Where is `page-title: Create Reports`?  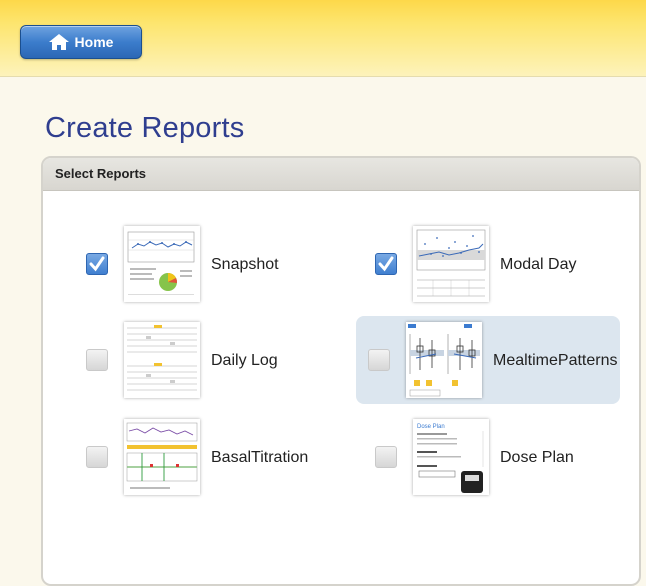 page-title: Create Reports is located at coordinates (145, 128).